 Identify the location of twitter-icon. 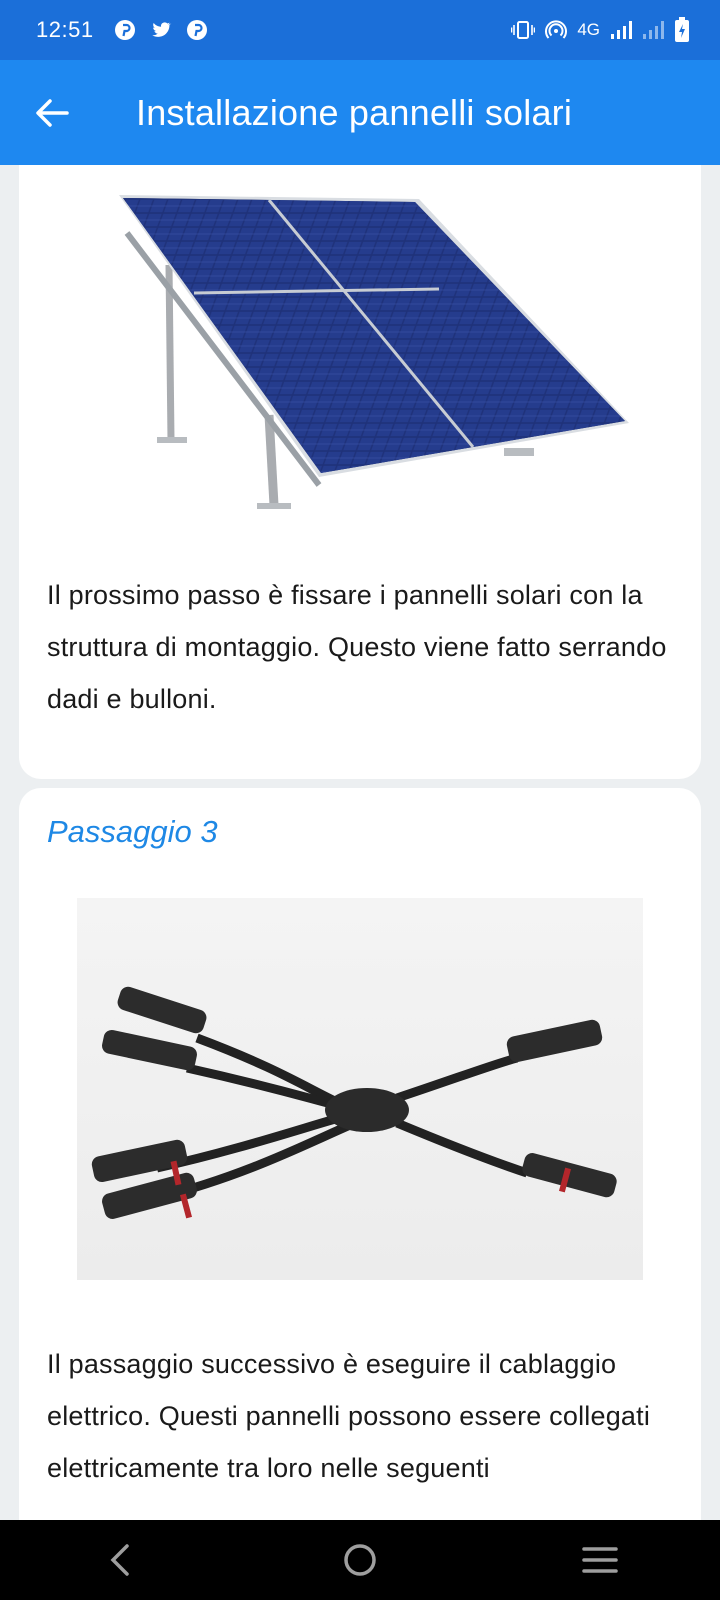
(161, 29).